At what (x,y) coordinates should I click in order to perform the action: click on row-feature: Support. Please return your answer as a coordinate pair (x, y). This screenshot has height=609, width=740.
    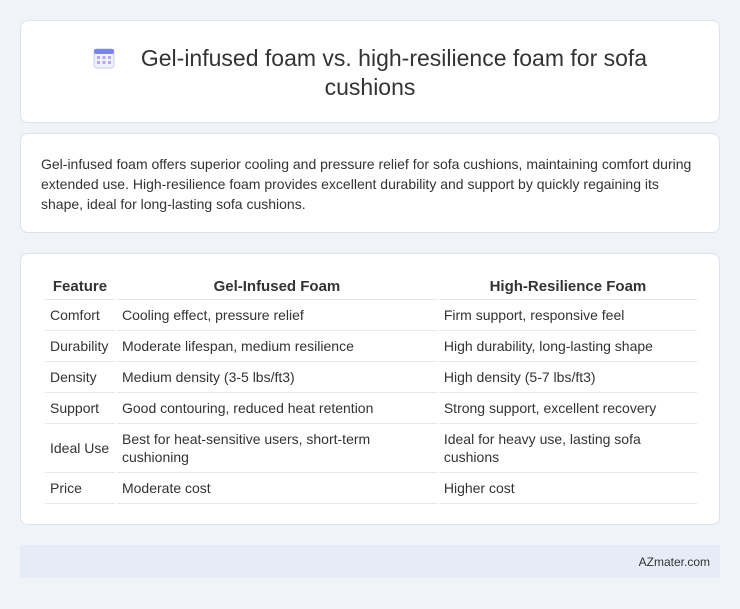
    Looking at the image, I should click on (80, 408).